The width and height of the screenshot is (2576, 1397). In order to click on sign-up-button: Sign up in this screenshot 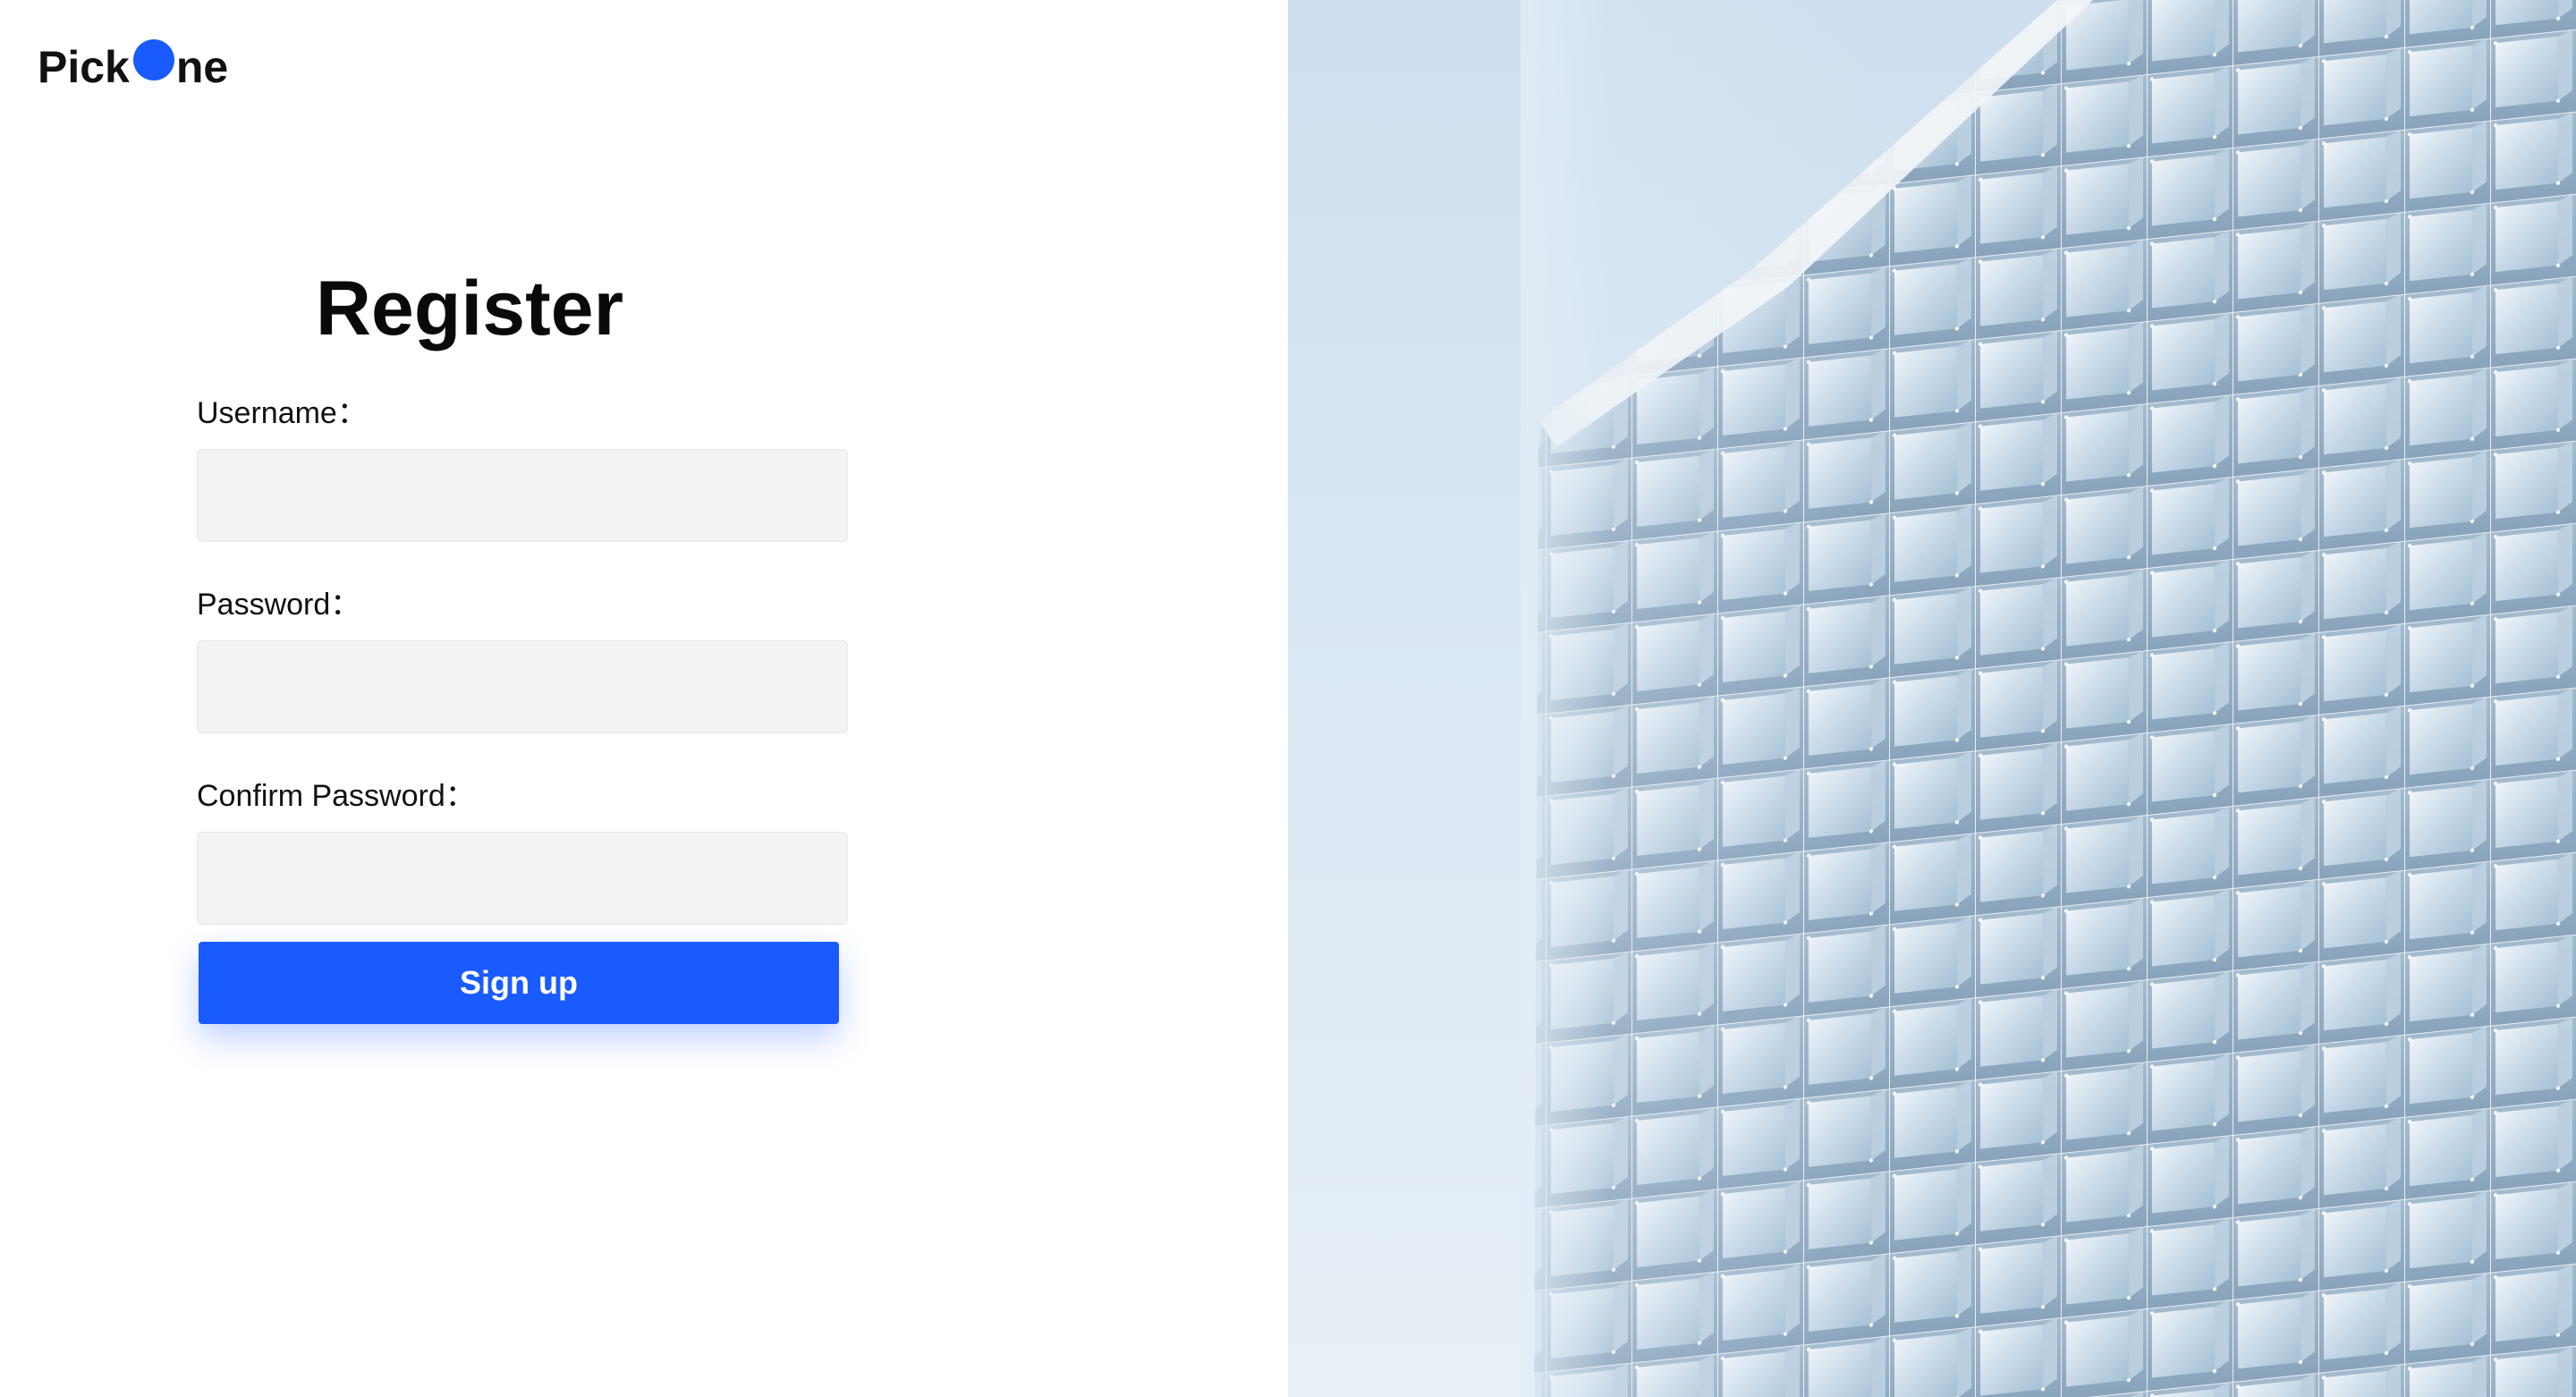, I will do `click(519, 983)`.